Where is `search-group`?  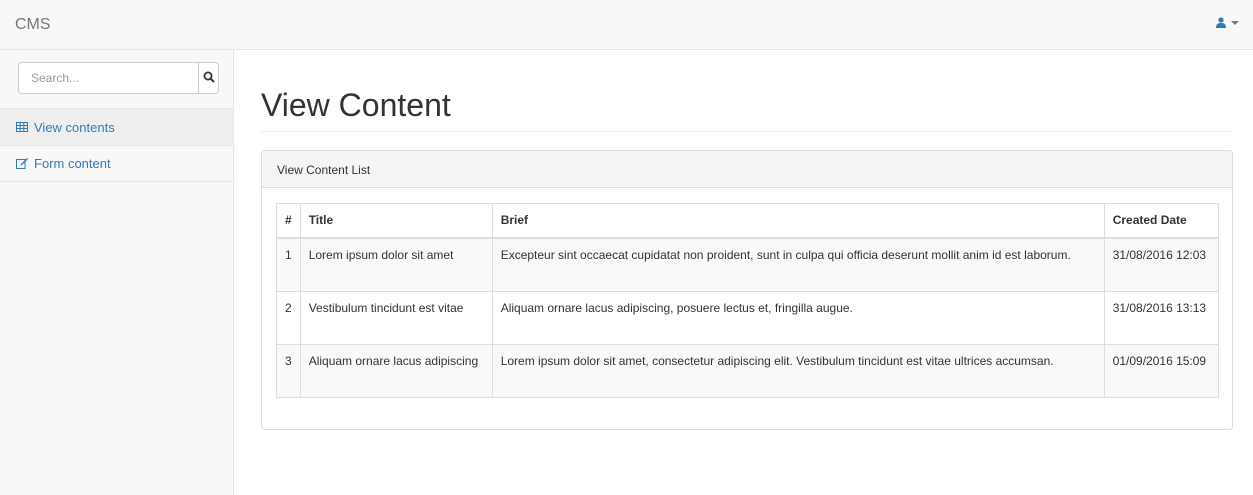
search-group is located at coordinates (118, 78).